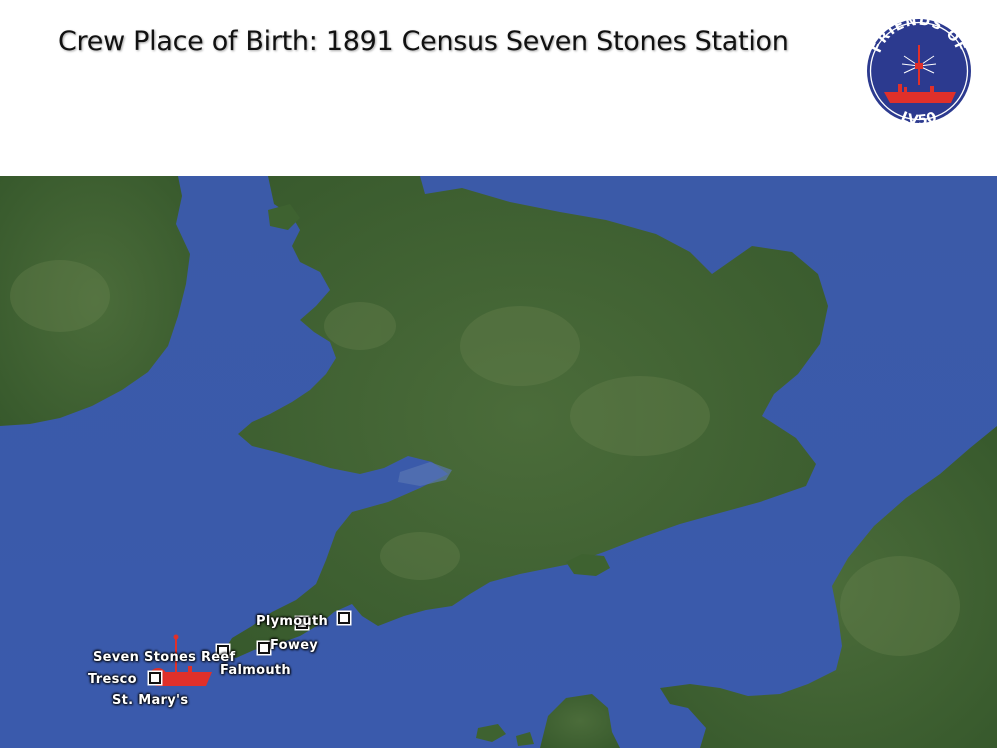  Describe the element at coordinates (164, 657) in the screenshot. I see `seven-stones-reef-label: Seven Stones Reef` at that location.